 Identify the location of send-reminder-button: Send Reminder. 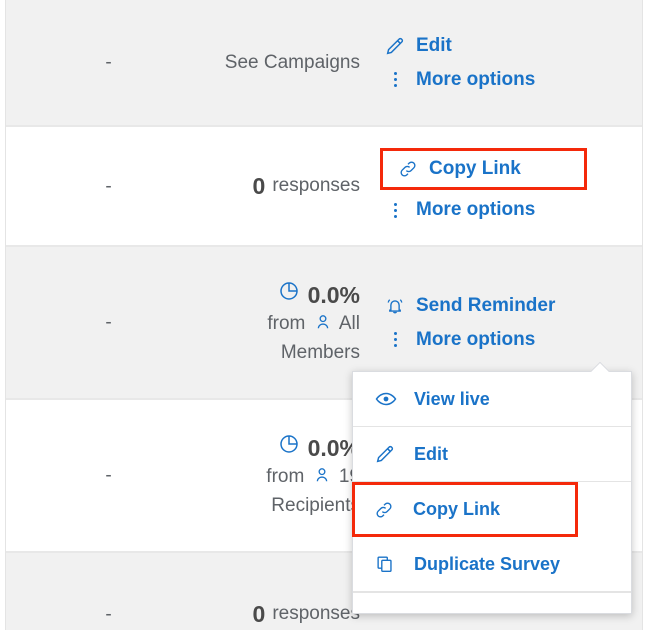
(513, 306).